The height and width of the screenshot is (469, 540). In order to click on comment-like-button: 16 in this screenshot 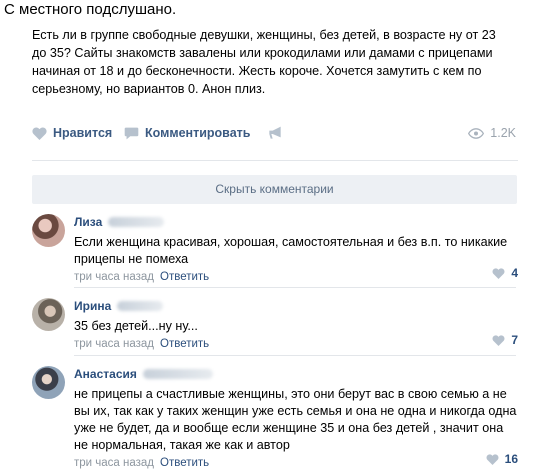, I will do `click(502, 459)`.